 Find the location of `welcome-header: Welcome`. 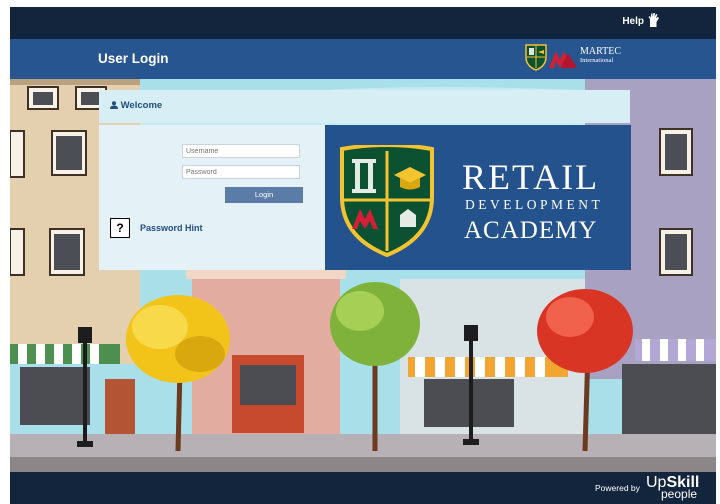

welcome-header: Welcome is located at coordinates (136, 105).